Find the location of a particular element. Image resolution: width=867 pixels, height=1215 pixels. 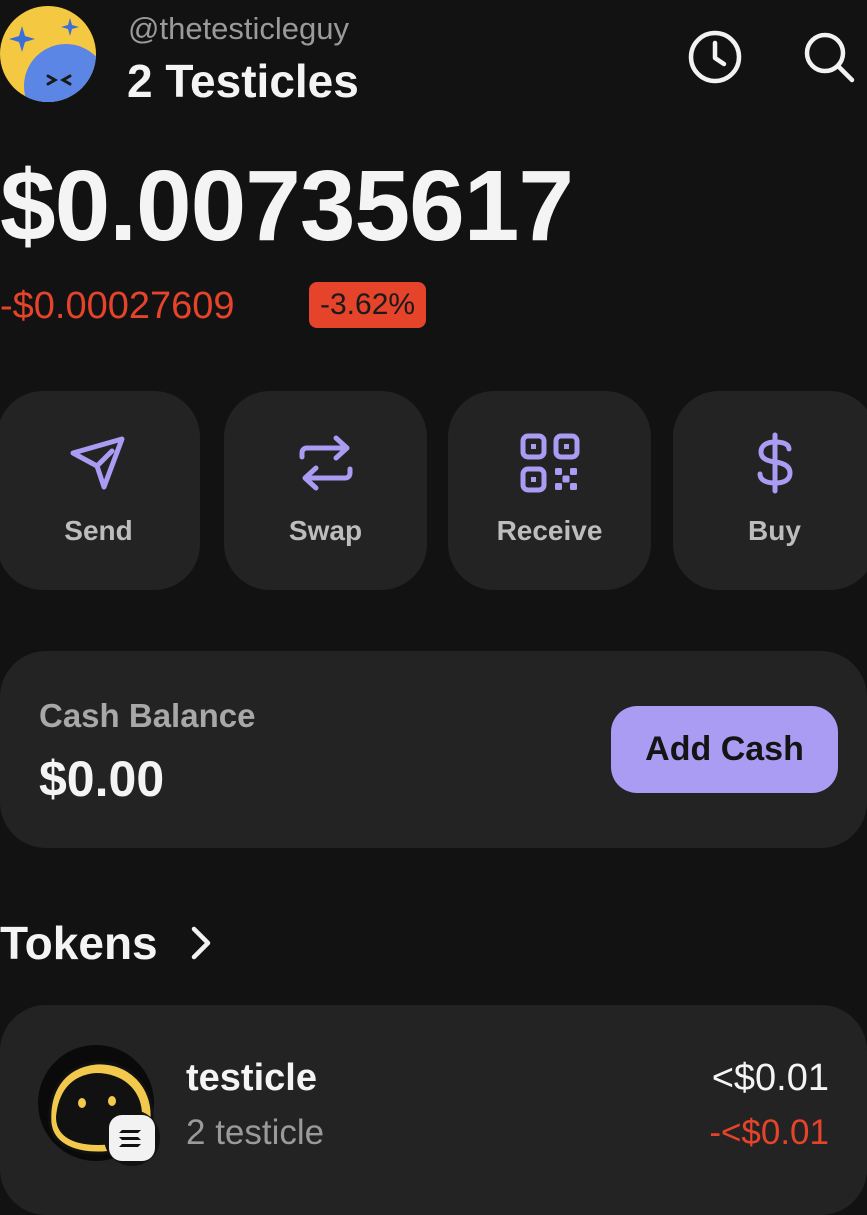

username-handle: @thetesticleguy is located at coordinates (239, 28).